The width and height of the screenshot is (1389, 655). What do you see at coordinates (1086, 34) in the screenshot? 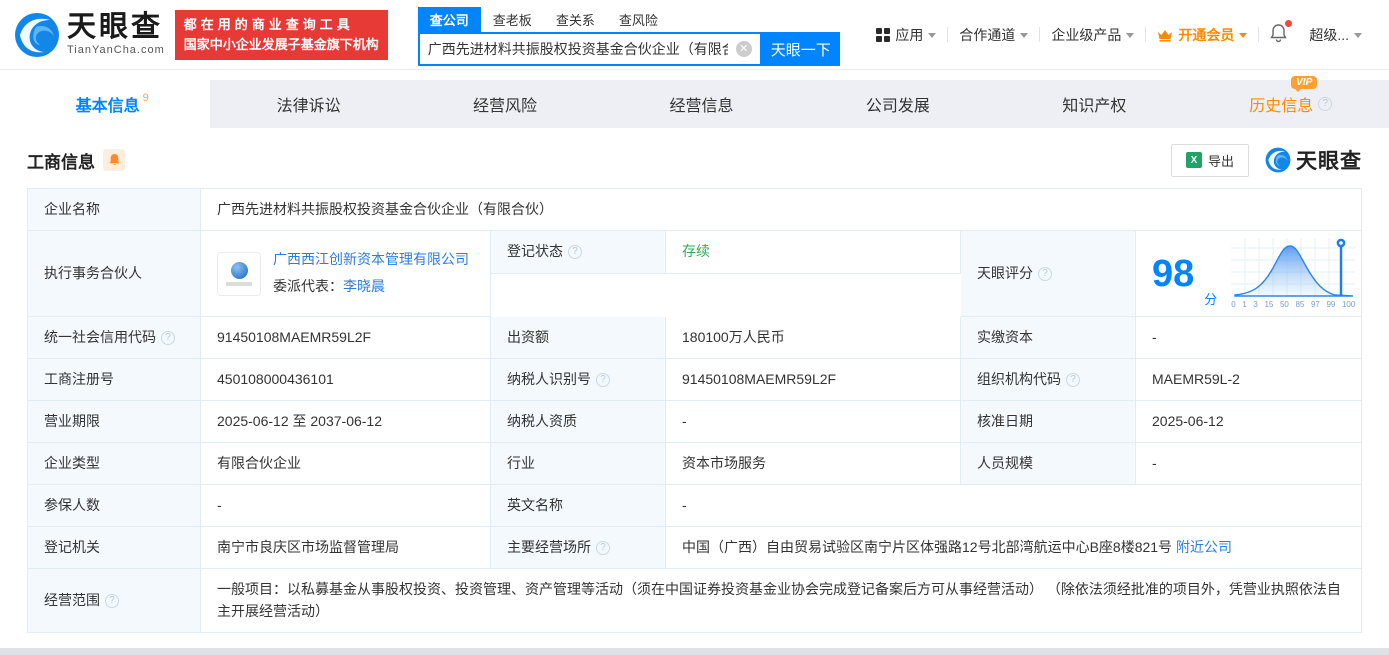
I see `nav-enterprise-label: 企业级产品` at bounding box center [1086, 34].